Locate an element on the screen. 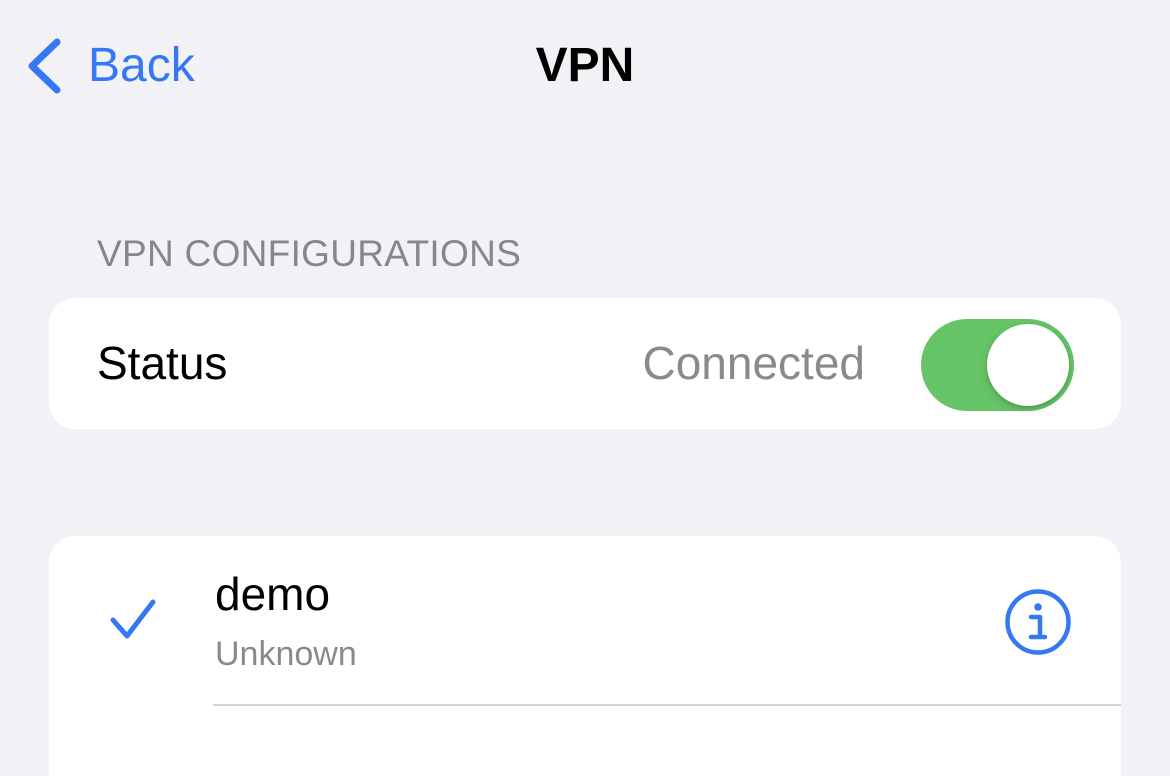  section-header-vpn-configurations: VPN CONFIGURATIONS is located at coordinates (309, 253).